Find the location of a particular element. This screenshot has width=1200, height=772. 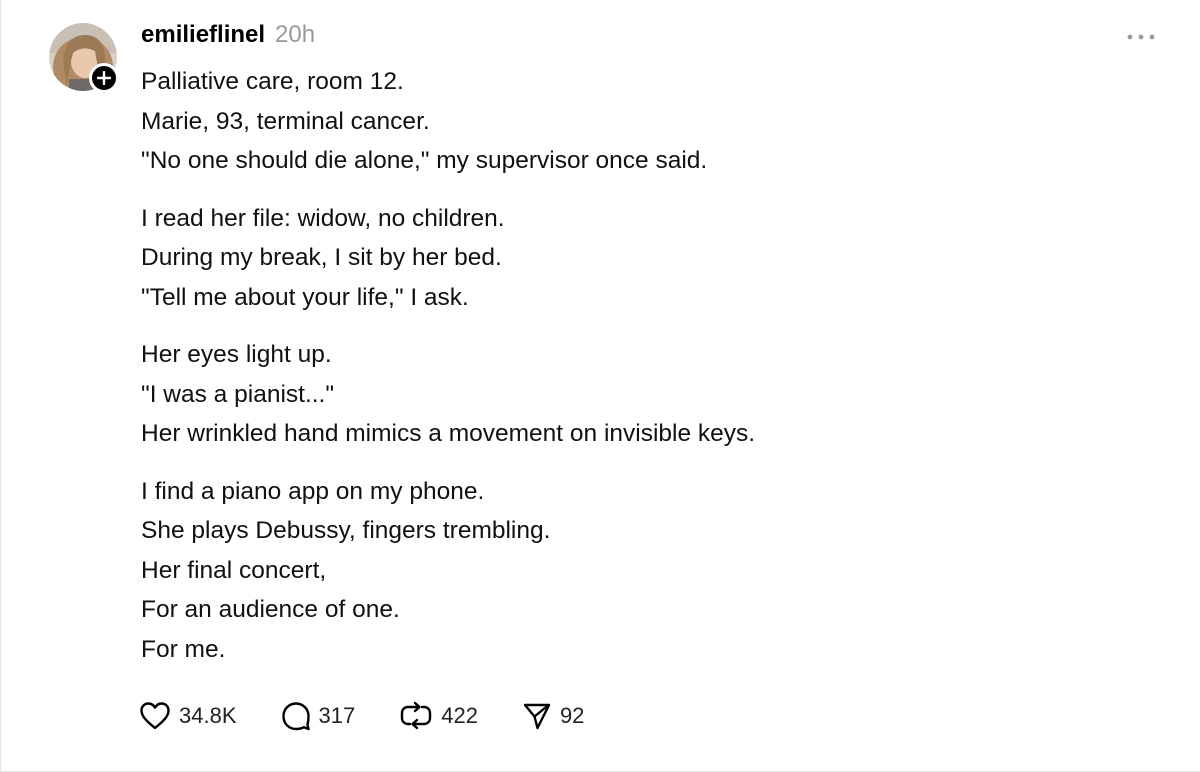

heart-icon is located at coordinates (155, 716).